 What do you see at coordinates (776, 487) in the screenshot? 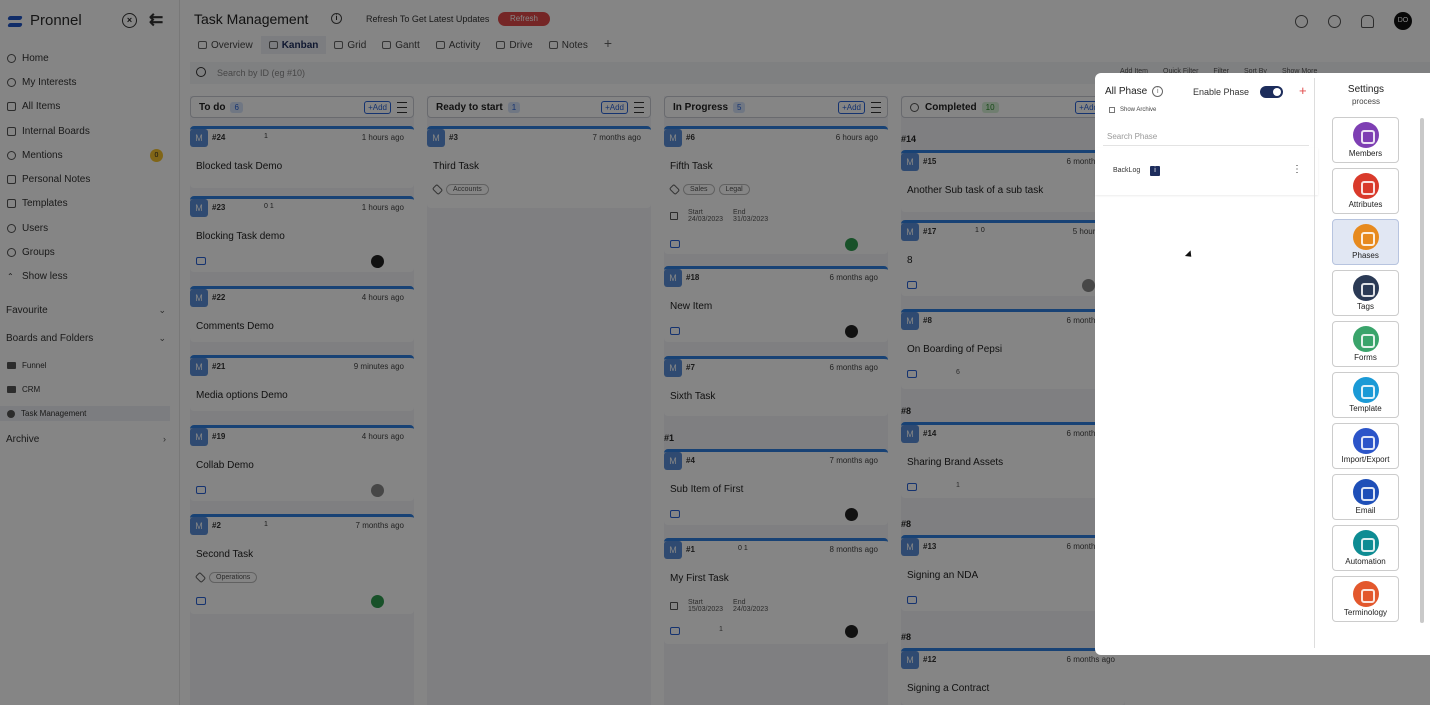
I see `kanban-card: M #4 7 months ago Sub Item of First` at bounding box center [776, 487].